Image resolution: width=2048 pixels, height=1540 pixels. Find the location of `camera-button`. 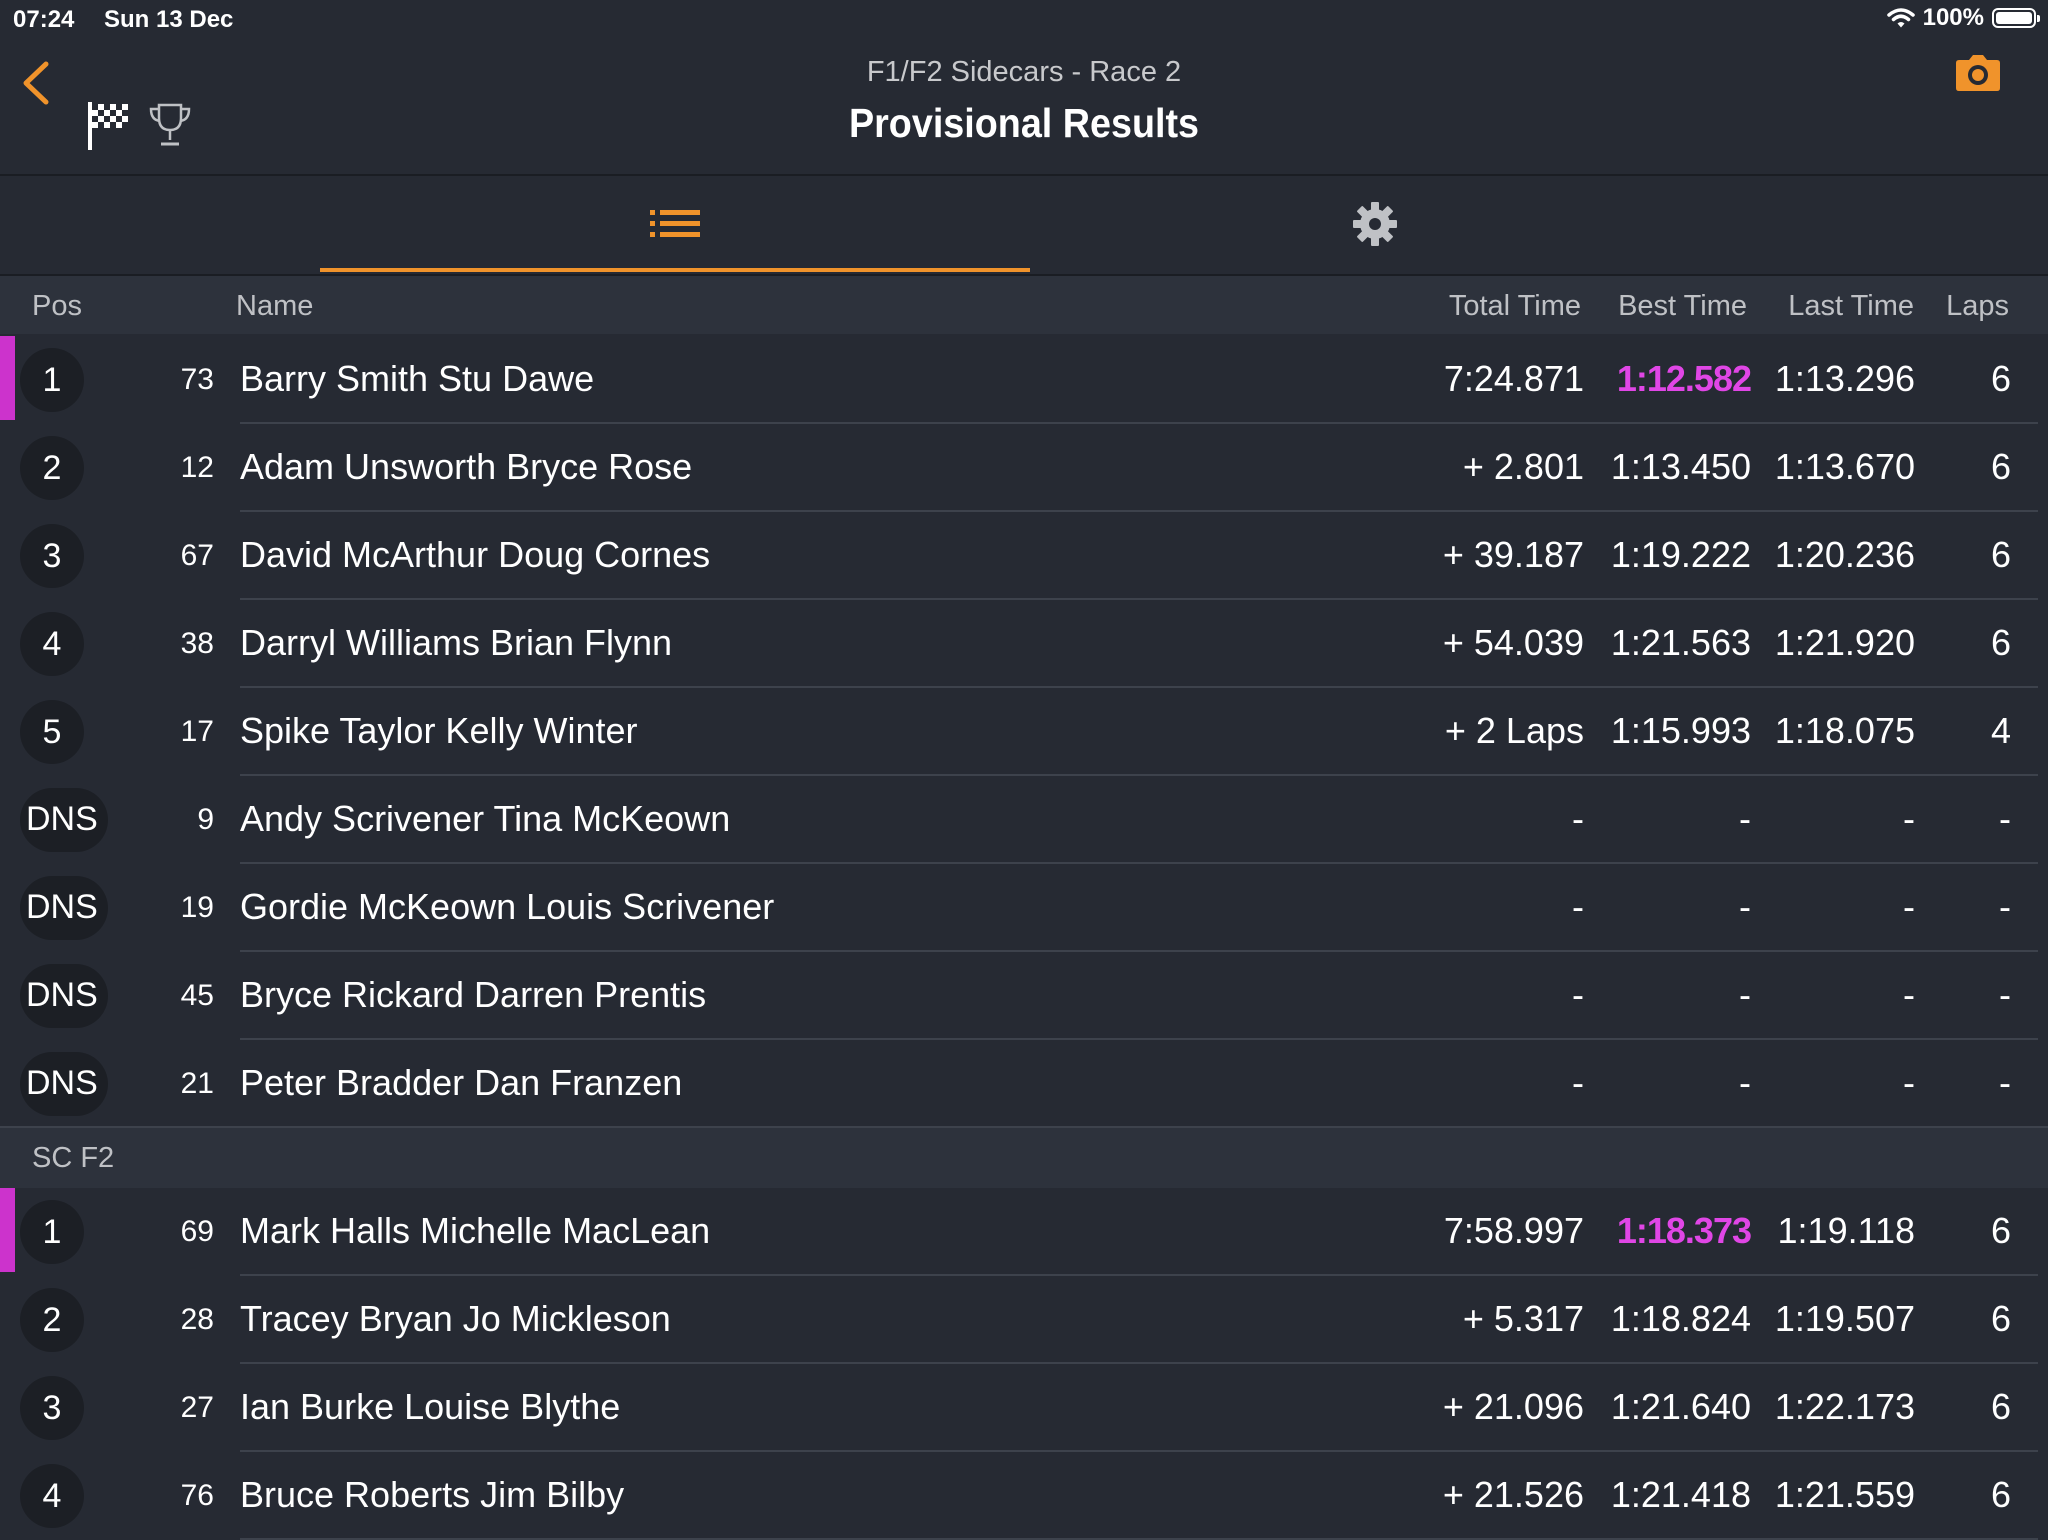

camera-button is located at coordinates (1978, 75).